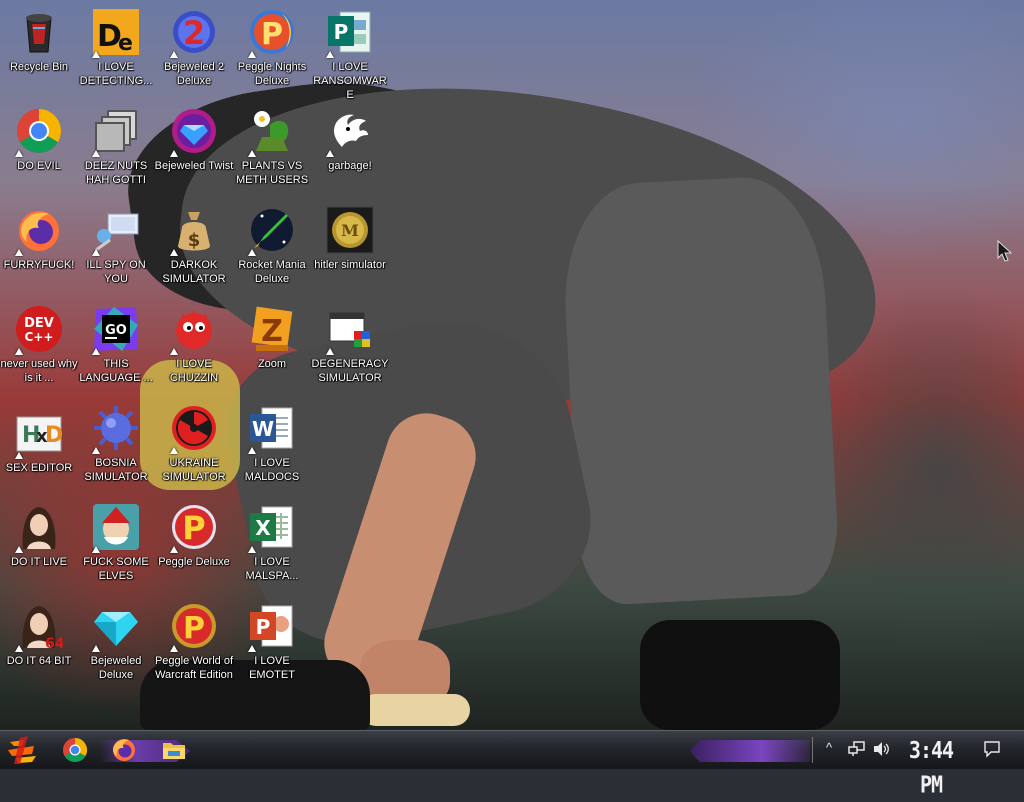 Image resolution: width=1024 pixels, height=802 pixels. Describe the element at coordinates (272, 346) in the screenshot. I see `desktop-icon-zoom: Z Zoom` at that location.